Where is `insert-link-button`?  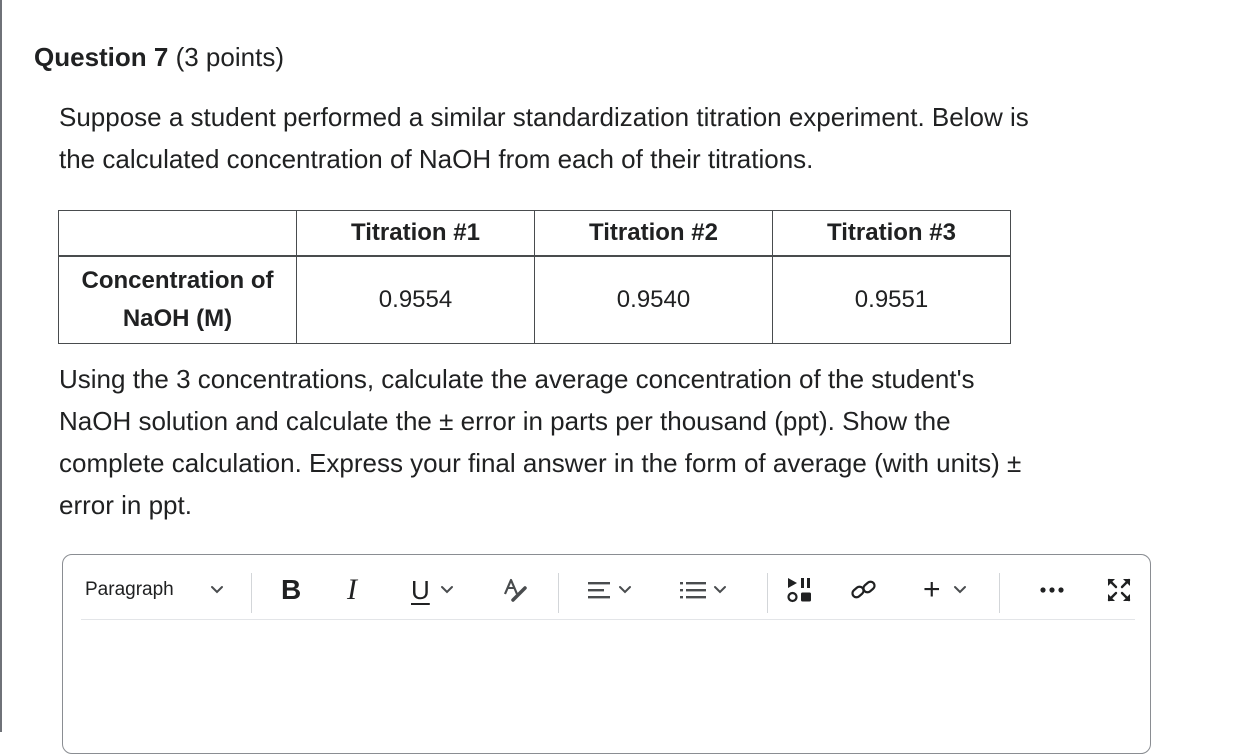
insert-link-button is located at coordinates (864, 590).